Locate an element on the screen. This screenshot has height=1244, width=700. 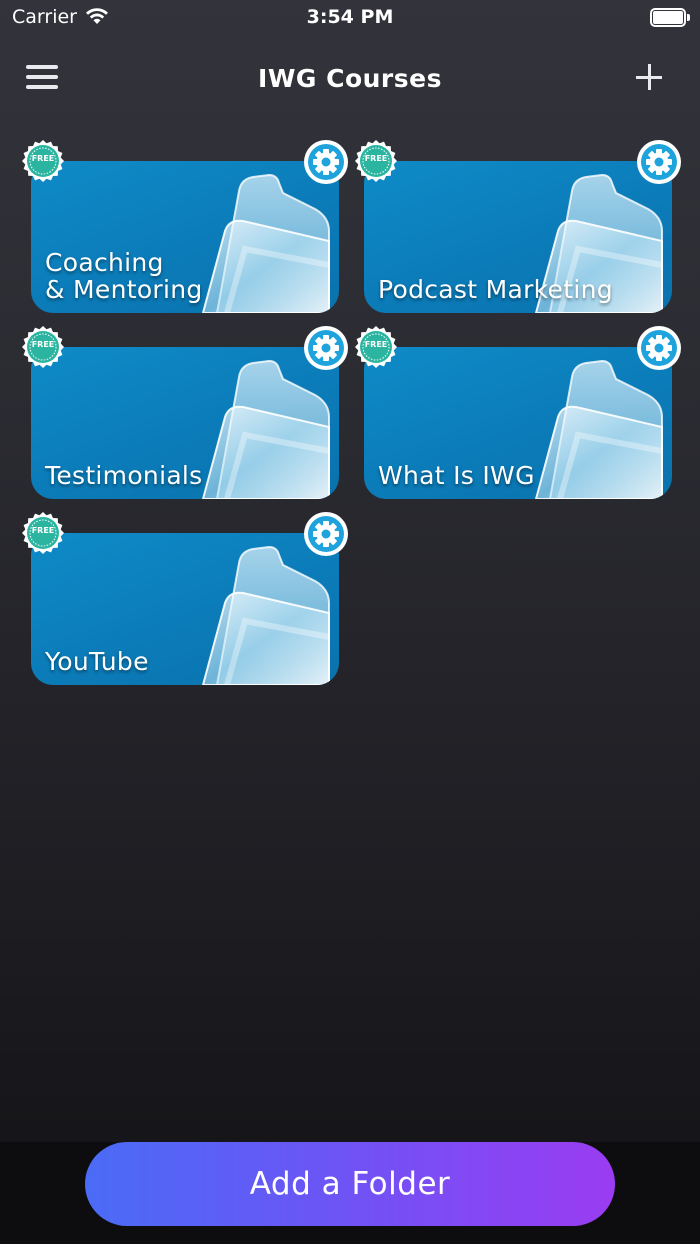
clock: 3:54 PM is located at coordinates (350, 17).